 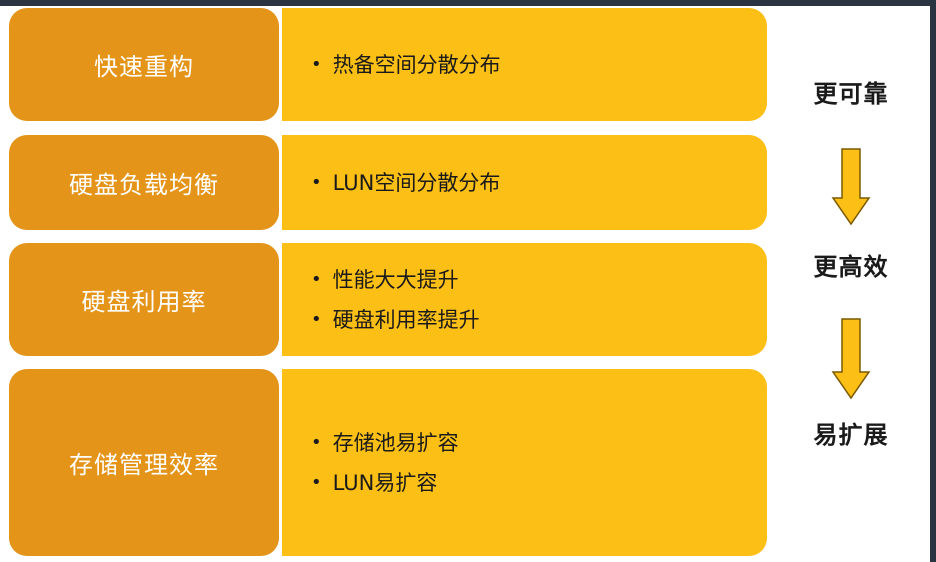 I want to click on bullet-text: 存储池易扩容, so click(x=395, y=442).